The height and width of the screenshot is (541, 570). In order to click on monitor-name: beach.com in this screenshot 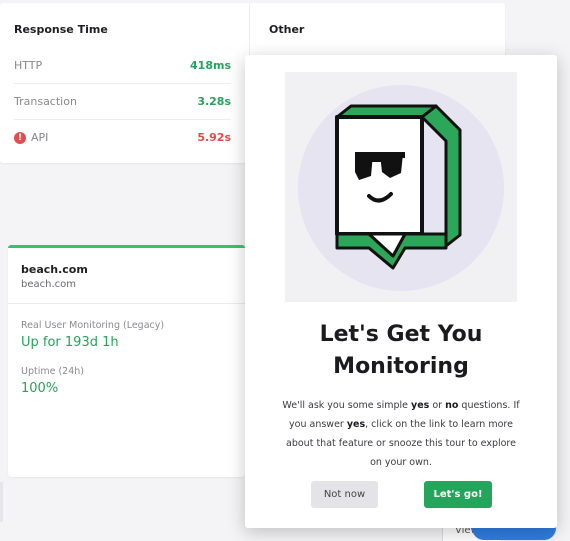, I will do `click(54, 269)`.